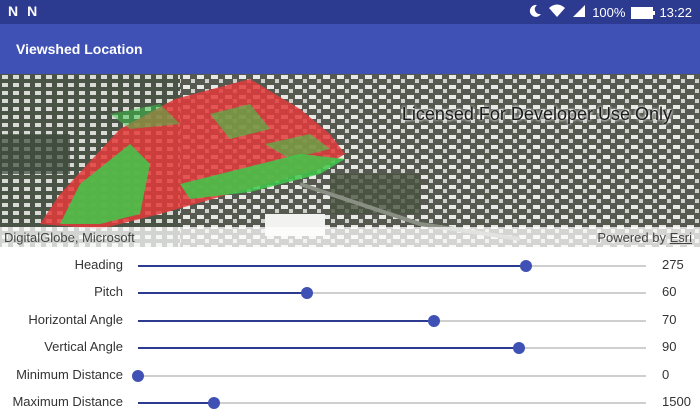 This screenshot has height=420, width=700. Describe the element at coordinates (579, 12) in the screenshot. I see `signal-icon` at that location.